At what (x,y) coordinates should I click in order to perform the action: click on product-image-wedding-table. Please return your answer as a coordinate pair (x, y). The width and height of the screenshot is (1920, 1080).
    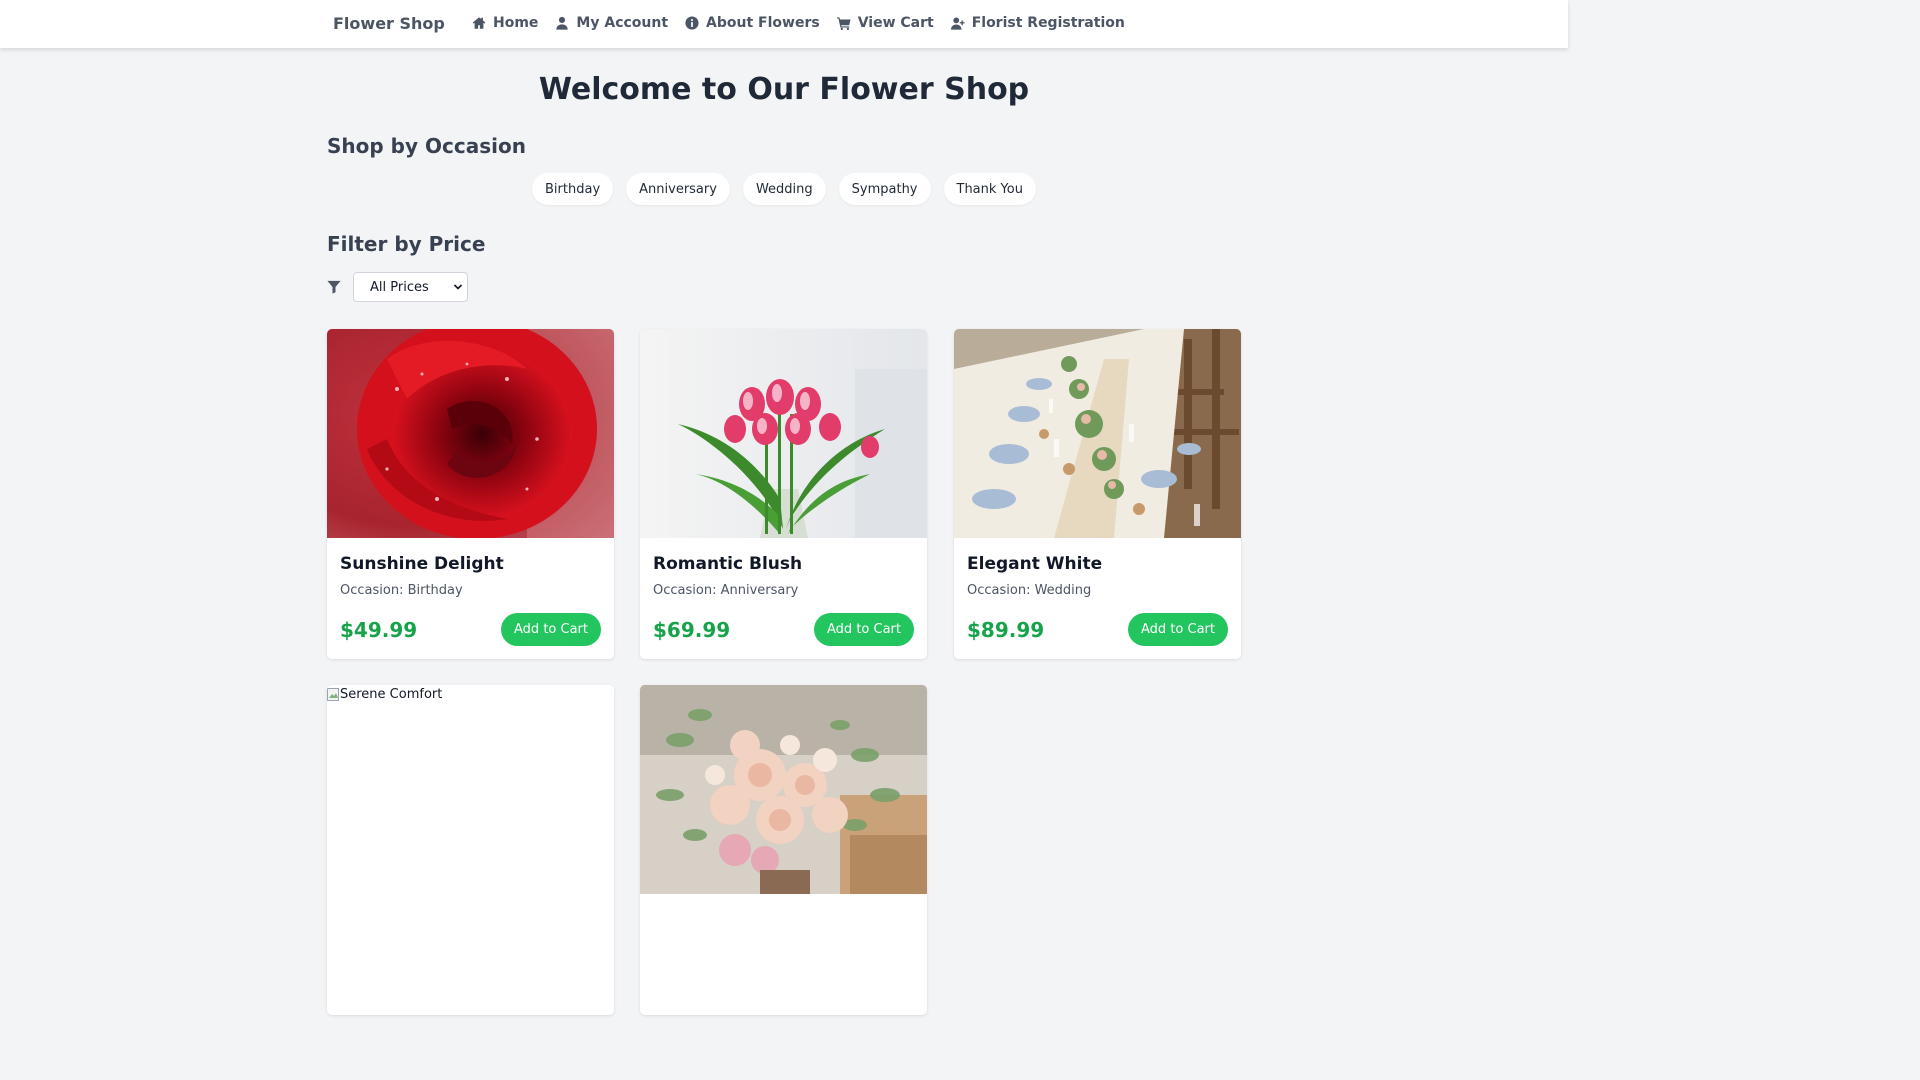
    Looking at the image, I should click on (1097, 433).